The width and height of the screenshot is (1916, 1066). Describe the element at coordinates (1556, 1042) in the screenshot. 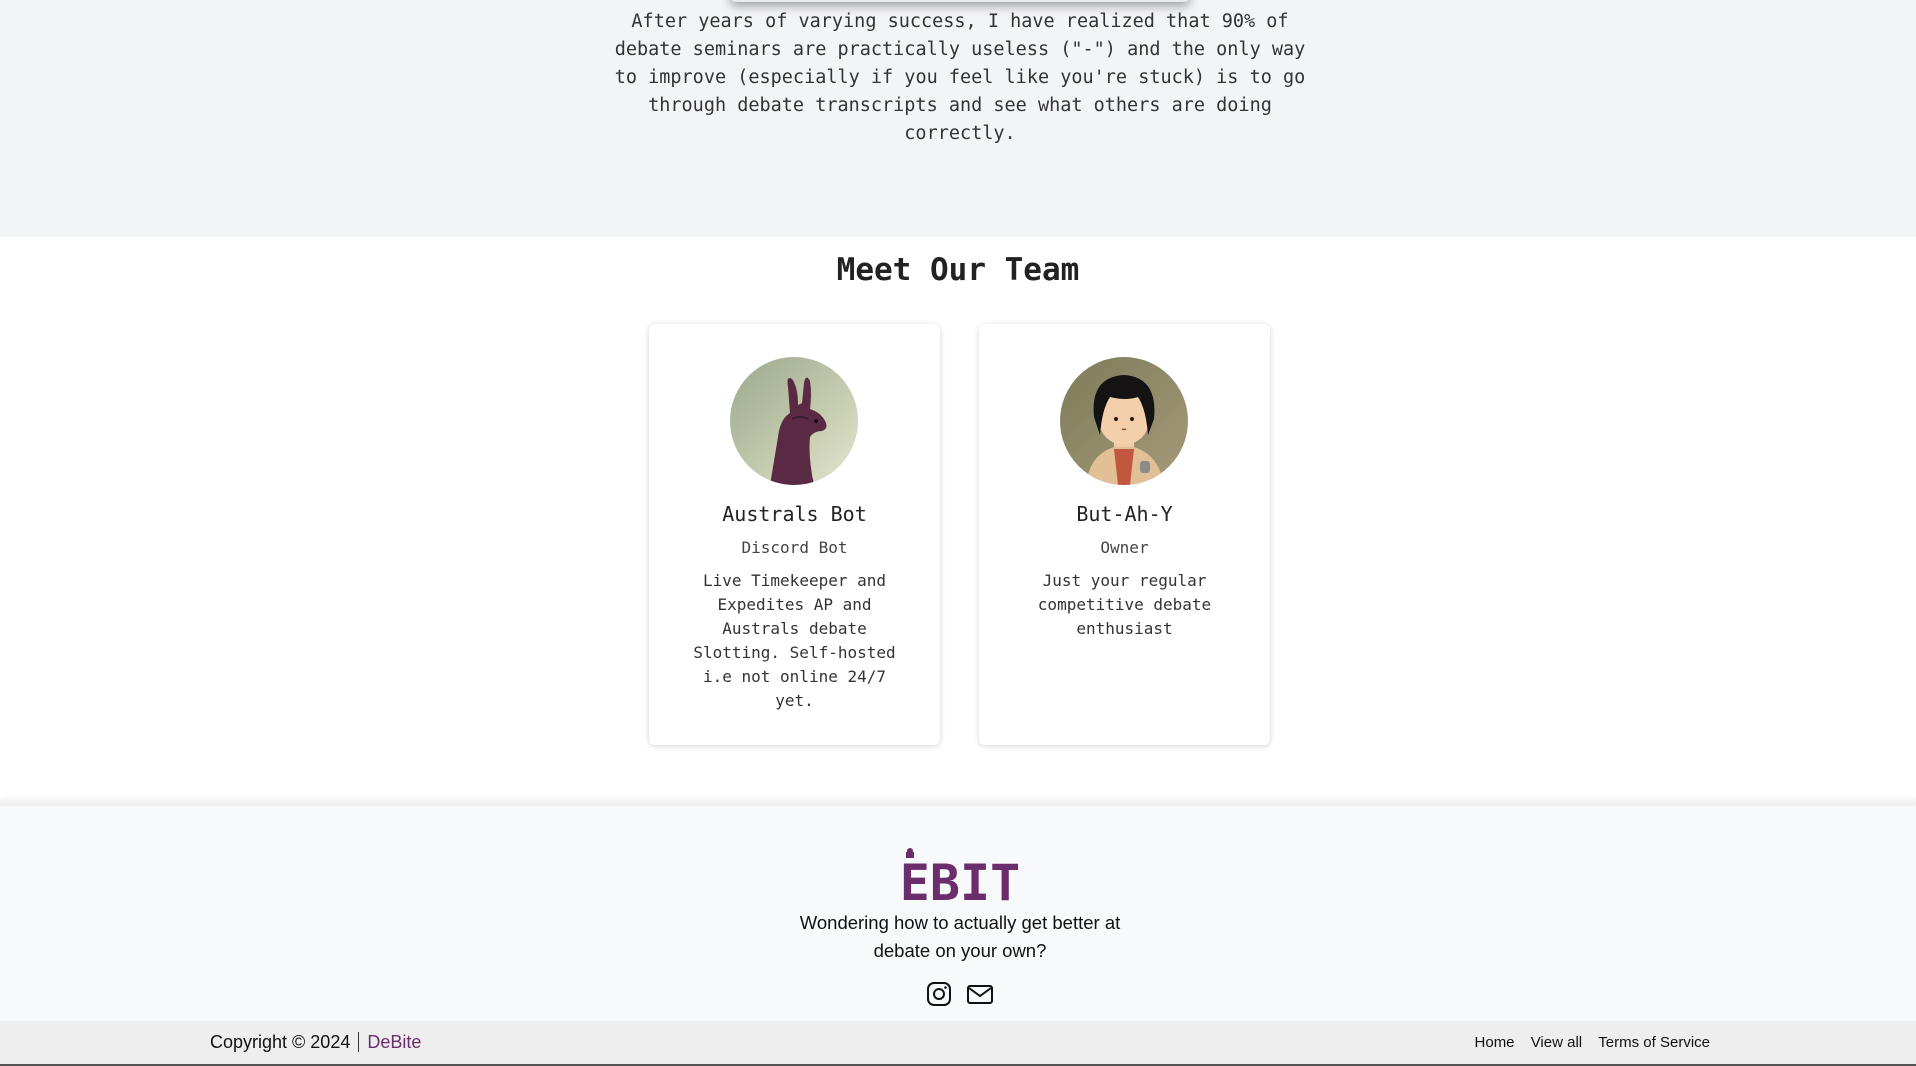

I see `footer-link-view-all: View all` at that location.